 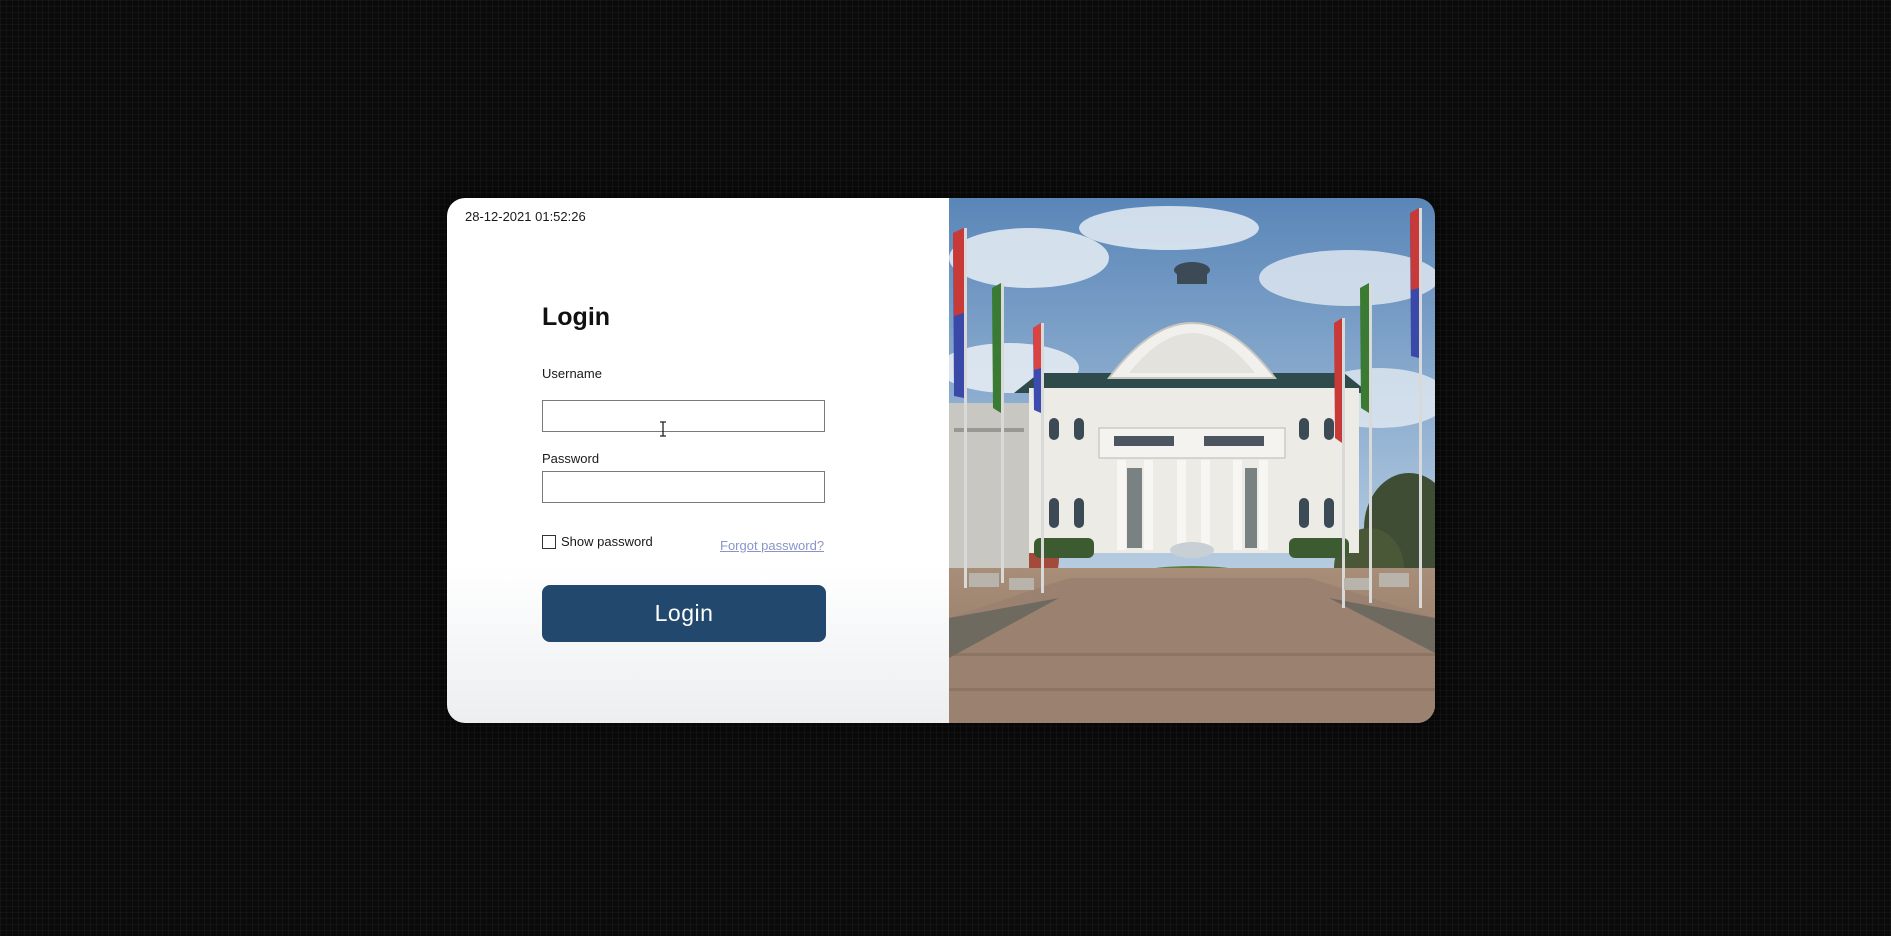 I want to click on show-password-toggle: Show password, so click(x=597, y=541).